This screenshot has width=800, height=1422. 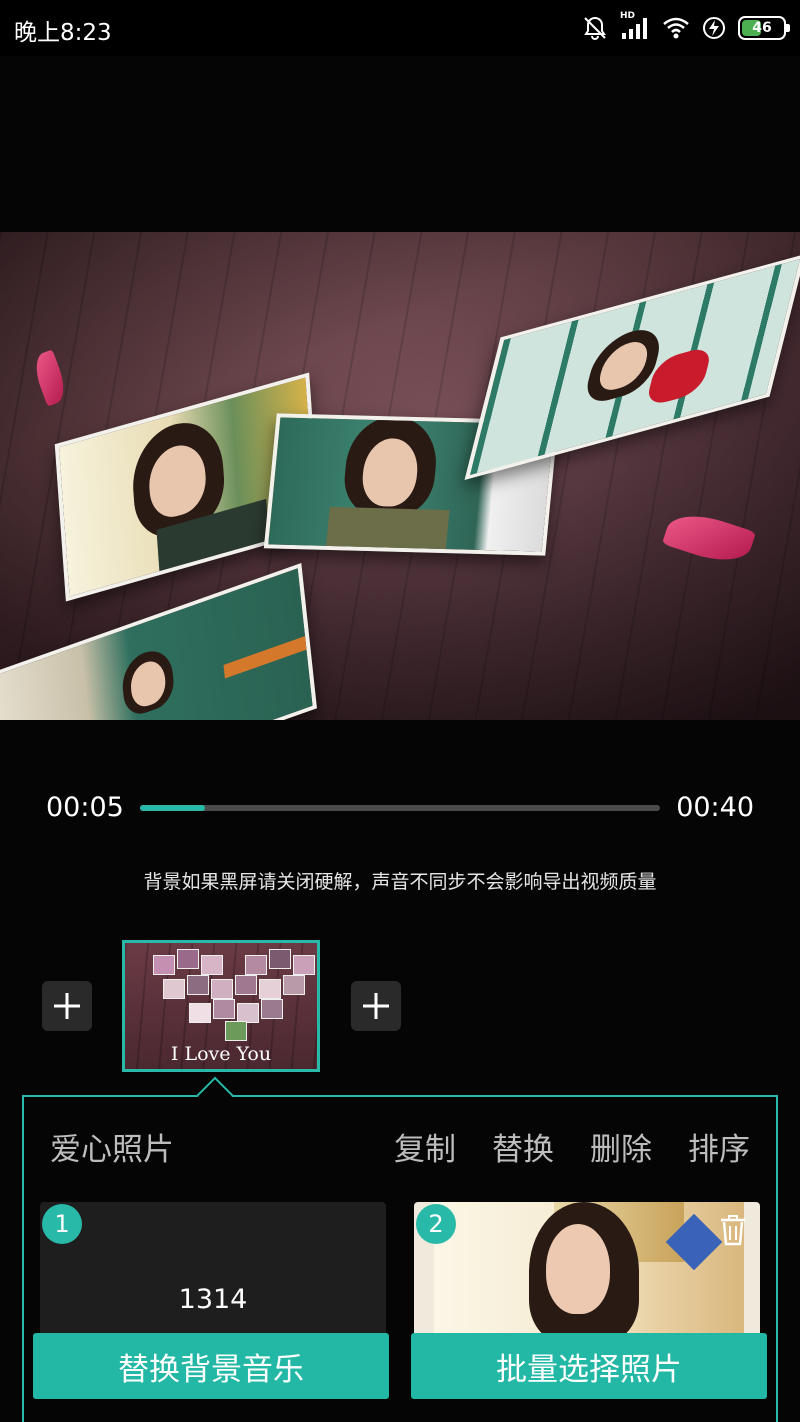 I want to click on wifi-icon, so click(x=676, y=28).